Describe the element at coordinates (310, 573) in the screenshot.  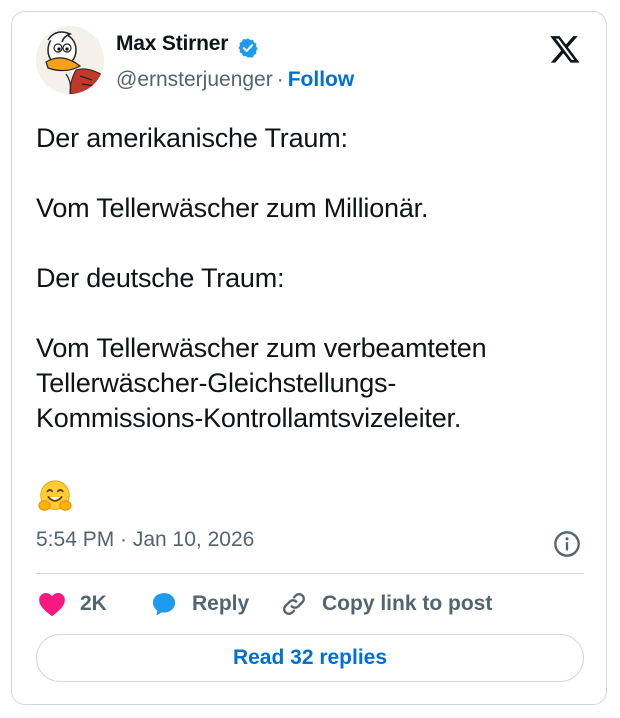
I see `actions-divider` at that location.